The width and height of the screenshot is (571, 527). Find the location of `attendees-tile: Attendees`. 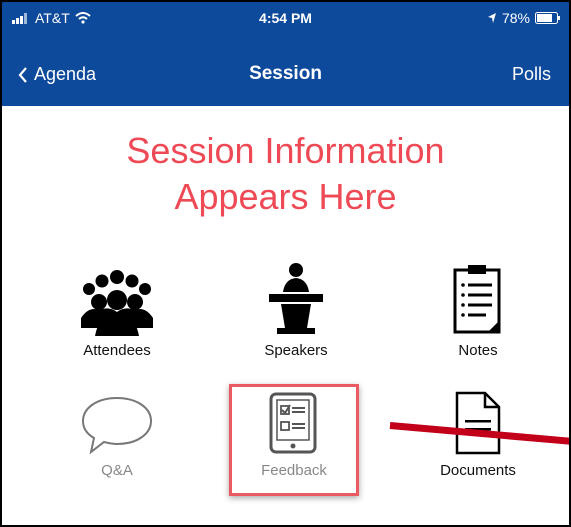

attendees-tile: Attendees is located at coordinates (117, 309).